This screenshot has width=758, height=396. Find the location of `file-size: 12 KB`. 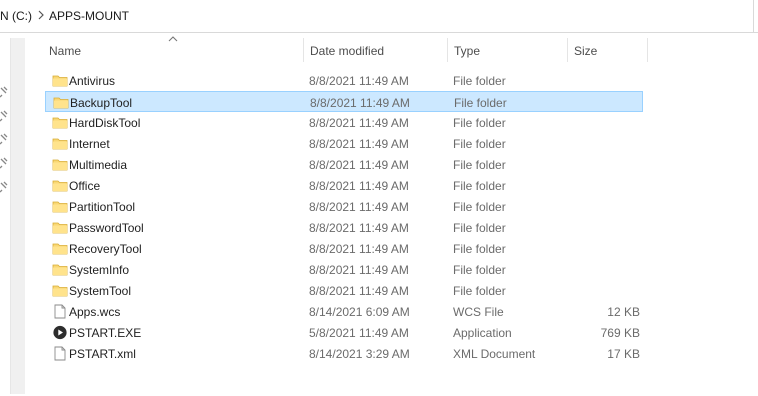

file-size: 12 KB is located at coordinates (623, 312).